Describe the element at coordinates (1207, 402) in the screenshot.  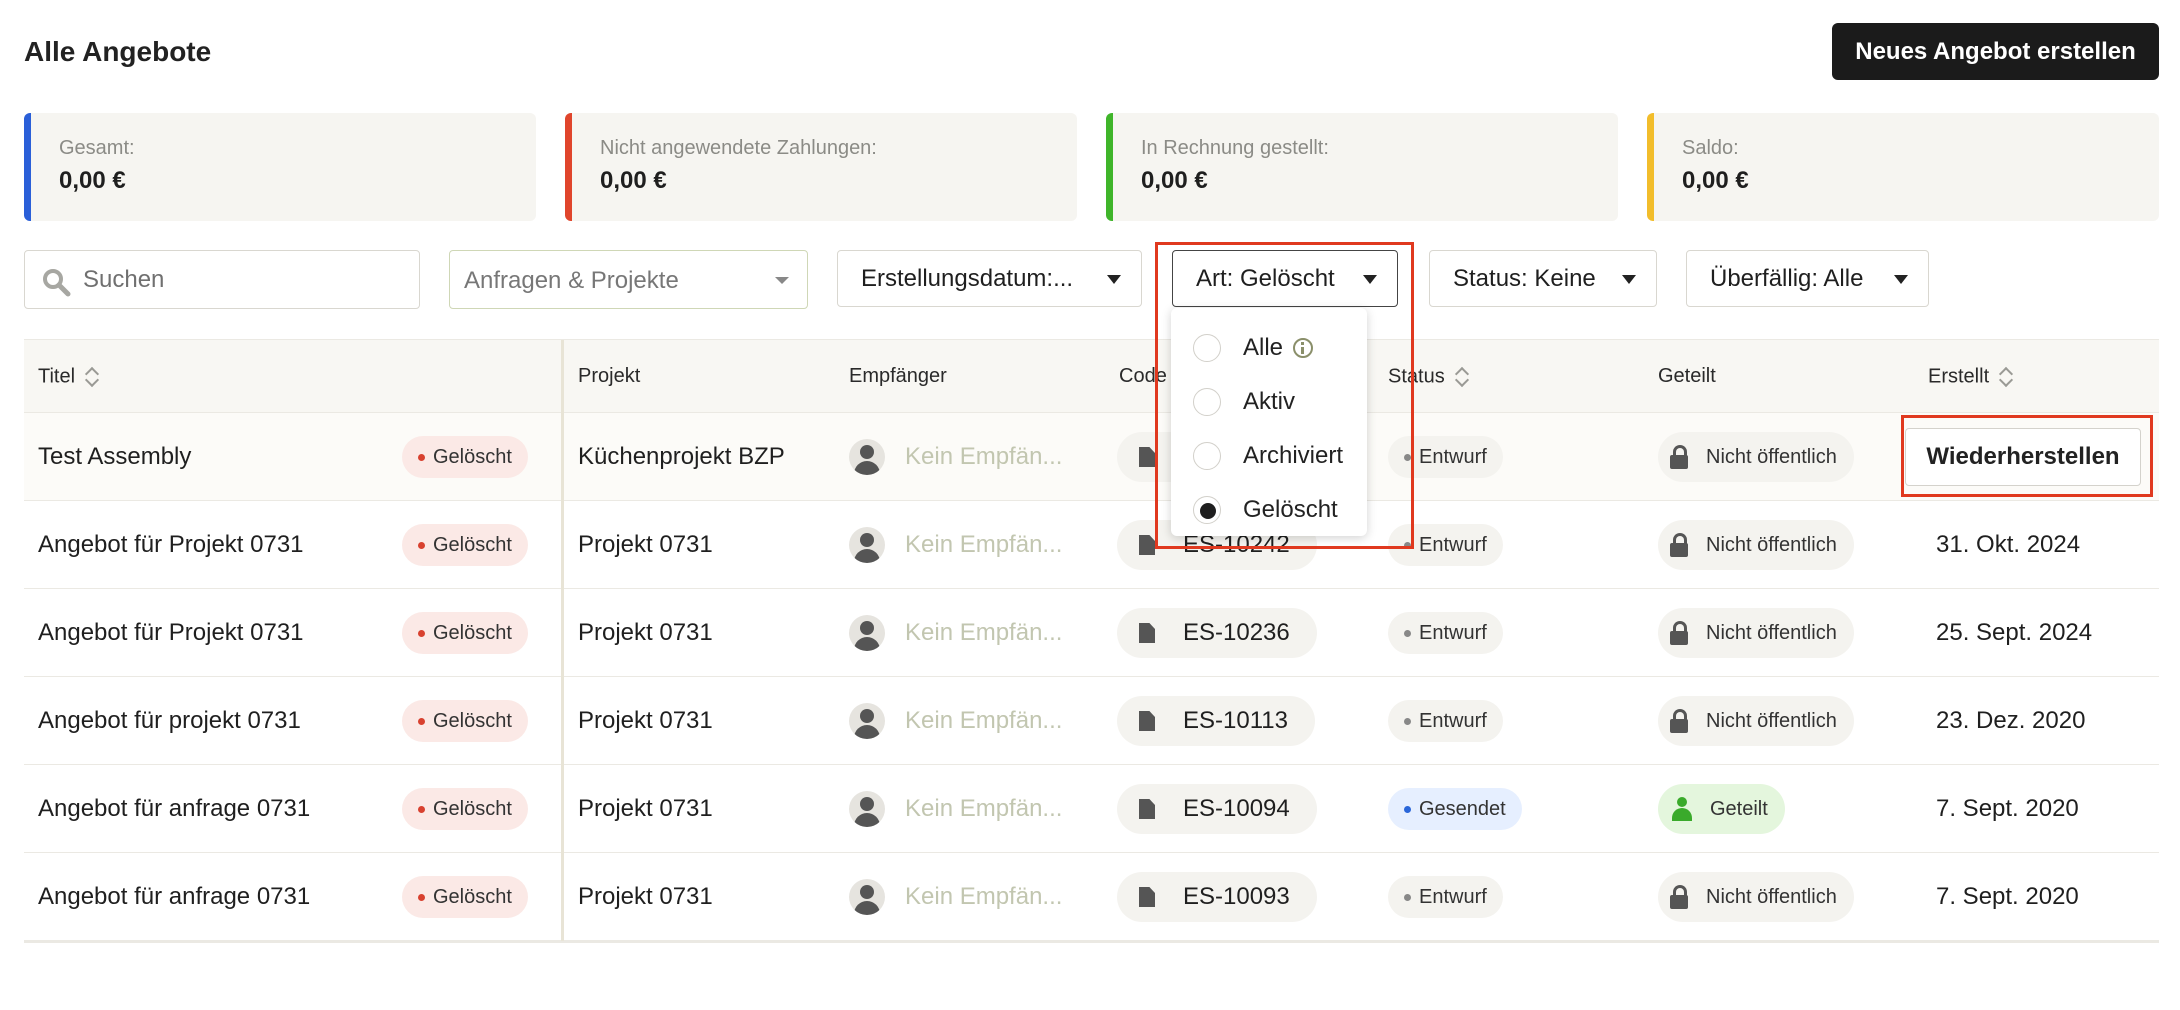
I see `radio-active` at that location.